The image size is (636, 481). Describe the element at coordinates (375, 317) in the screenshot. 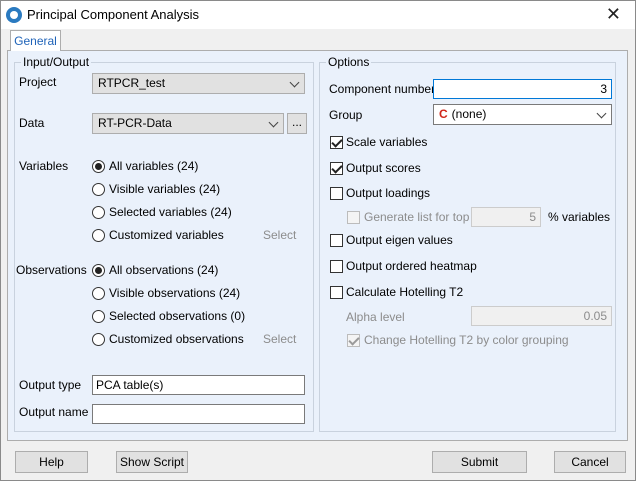

I see `alpha-level-label: Alpha level` at that location.